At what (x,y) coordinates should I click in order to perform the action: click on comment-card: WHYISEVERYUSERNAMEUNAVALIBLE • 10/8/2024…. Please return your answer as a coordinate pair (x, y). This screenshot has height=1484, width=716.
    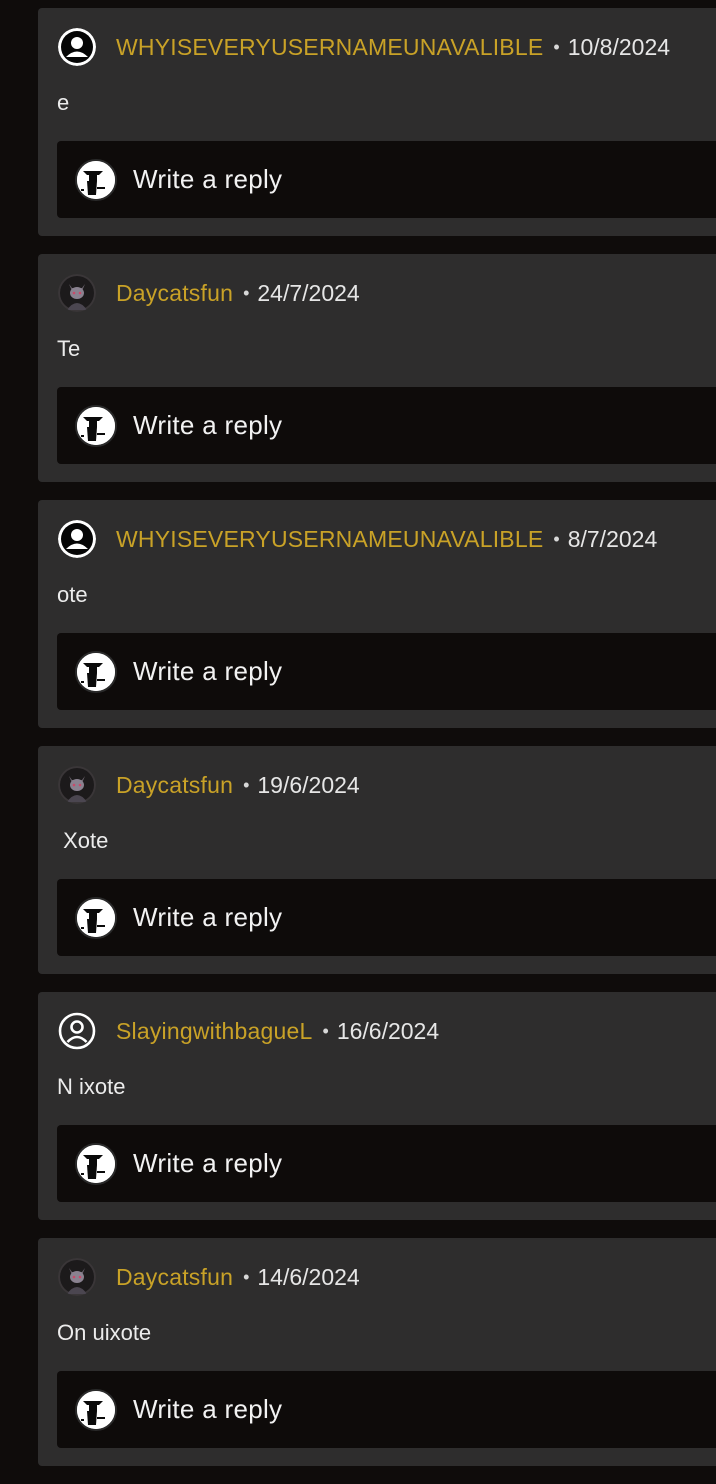
    Looking at the image, I should click on (377, 122).